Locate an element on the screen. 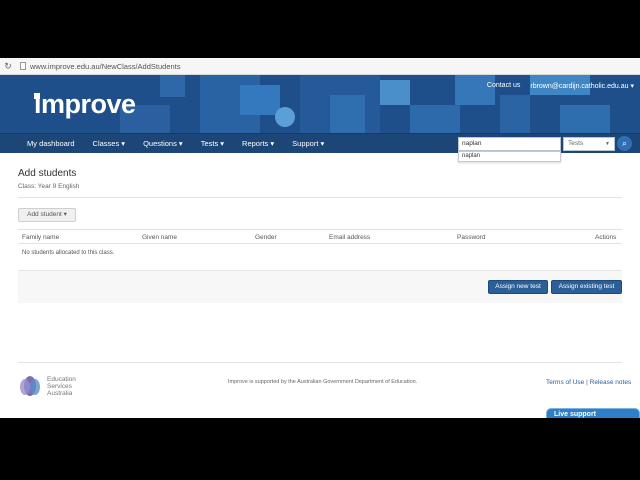 The width and height of the screenshot is (640, 480). user-email: rbrown@cardijn.catholic.edu.au is located at coordinates (579, 86).